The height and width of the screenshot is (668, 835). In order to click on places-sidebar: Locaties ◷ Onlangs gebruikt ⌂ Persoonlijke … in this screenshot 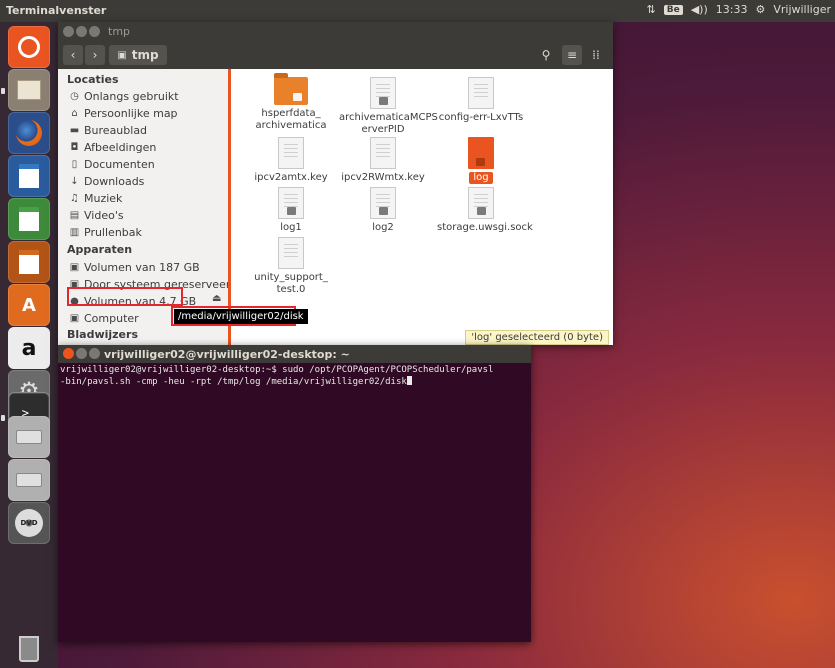, I will do `click(143, 207)`.